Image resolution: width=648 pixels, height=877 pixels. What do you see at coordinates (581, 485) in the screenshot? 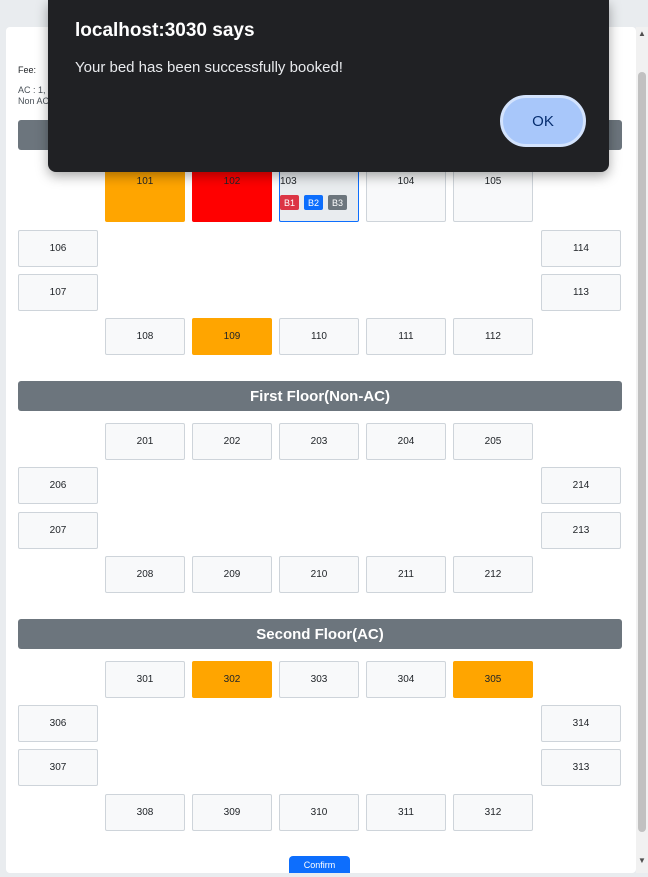
I see `room-214: 214` at bounding box center [581, 485].